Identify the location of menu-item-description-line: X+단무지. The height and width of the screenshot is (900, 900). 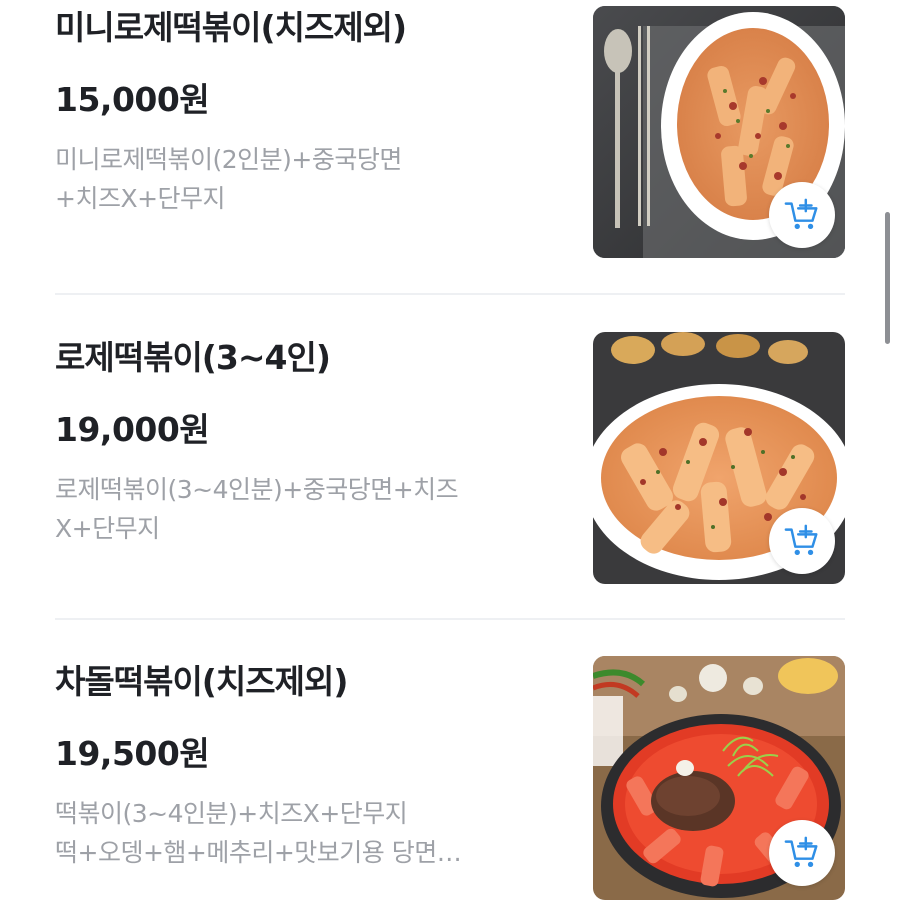
(107, 528).